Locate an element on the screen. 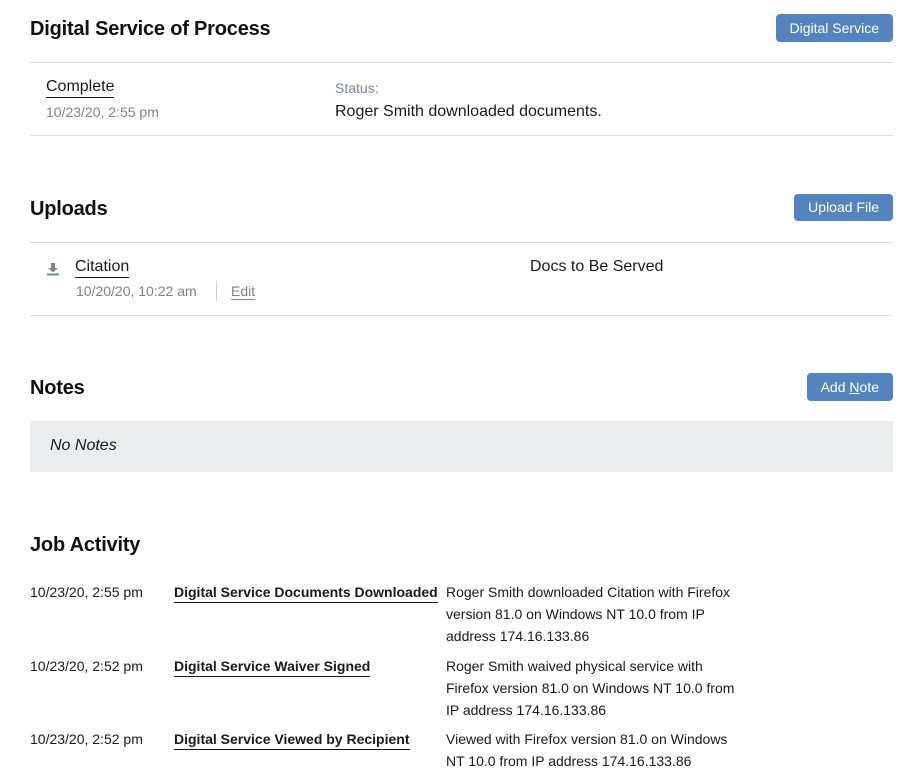 Image resolution: width=922 pixels, height=780 pixels. notes-empty-panel: No Notes is located at coordinates (461, 446).